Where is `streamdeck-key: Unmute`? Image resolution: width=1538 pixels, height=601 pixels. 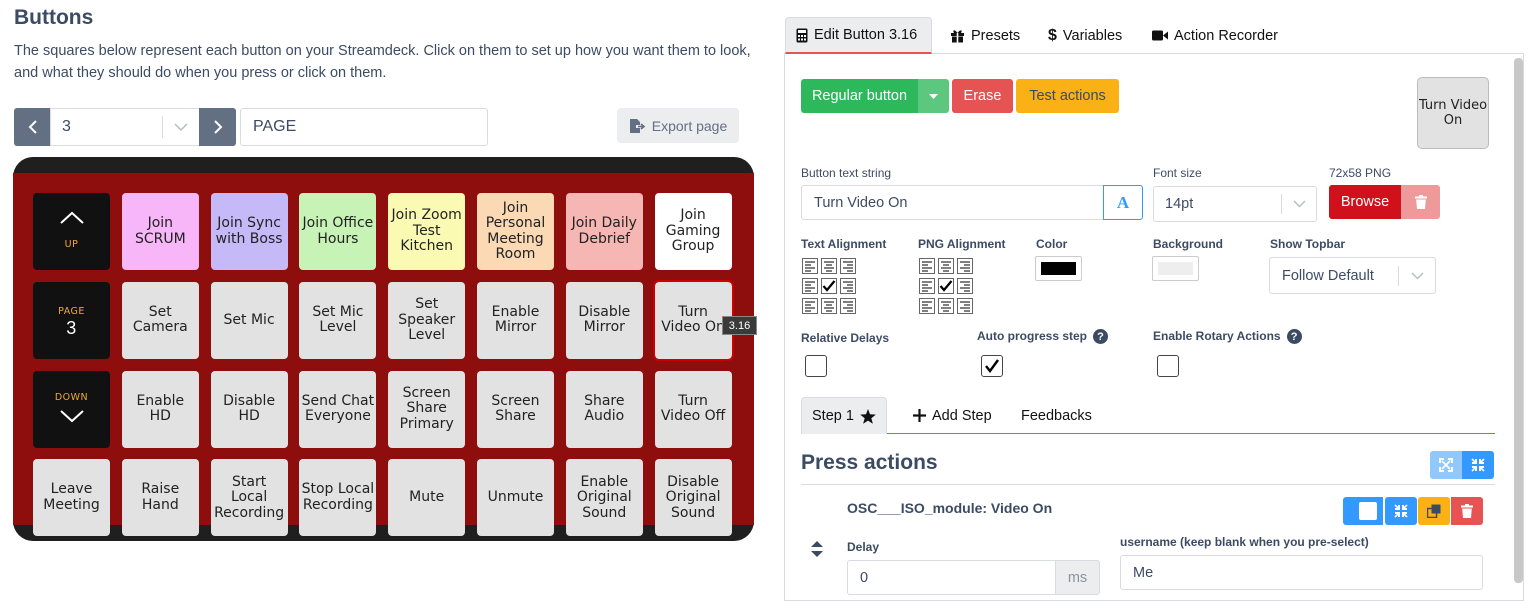
streamdeck-key: Unmute is located at coordinates (515, 498).